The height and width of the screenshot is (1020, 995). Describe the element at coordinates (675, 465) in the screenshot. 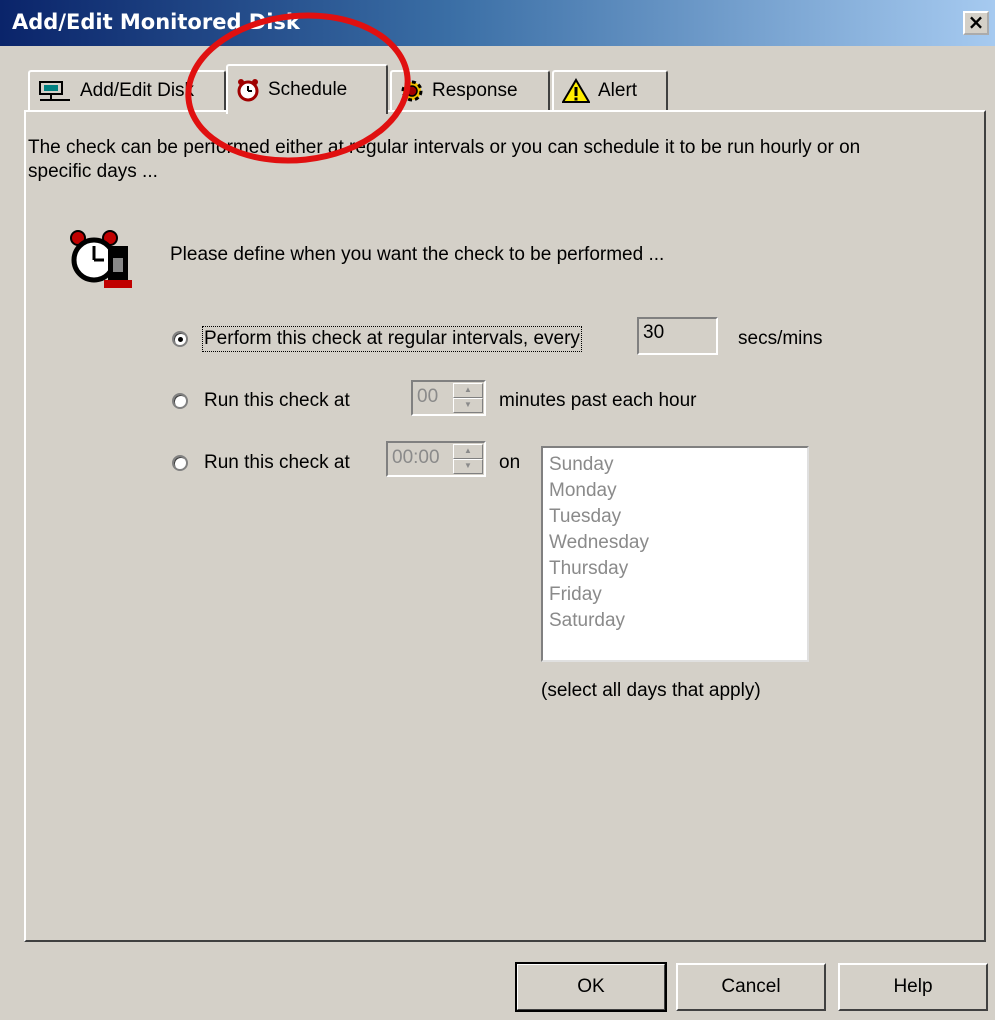

I see `list-item: Sunday` at that location.